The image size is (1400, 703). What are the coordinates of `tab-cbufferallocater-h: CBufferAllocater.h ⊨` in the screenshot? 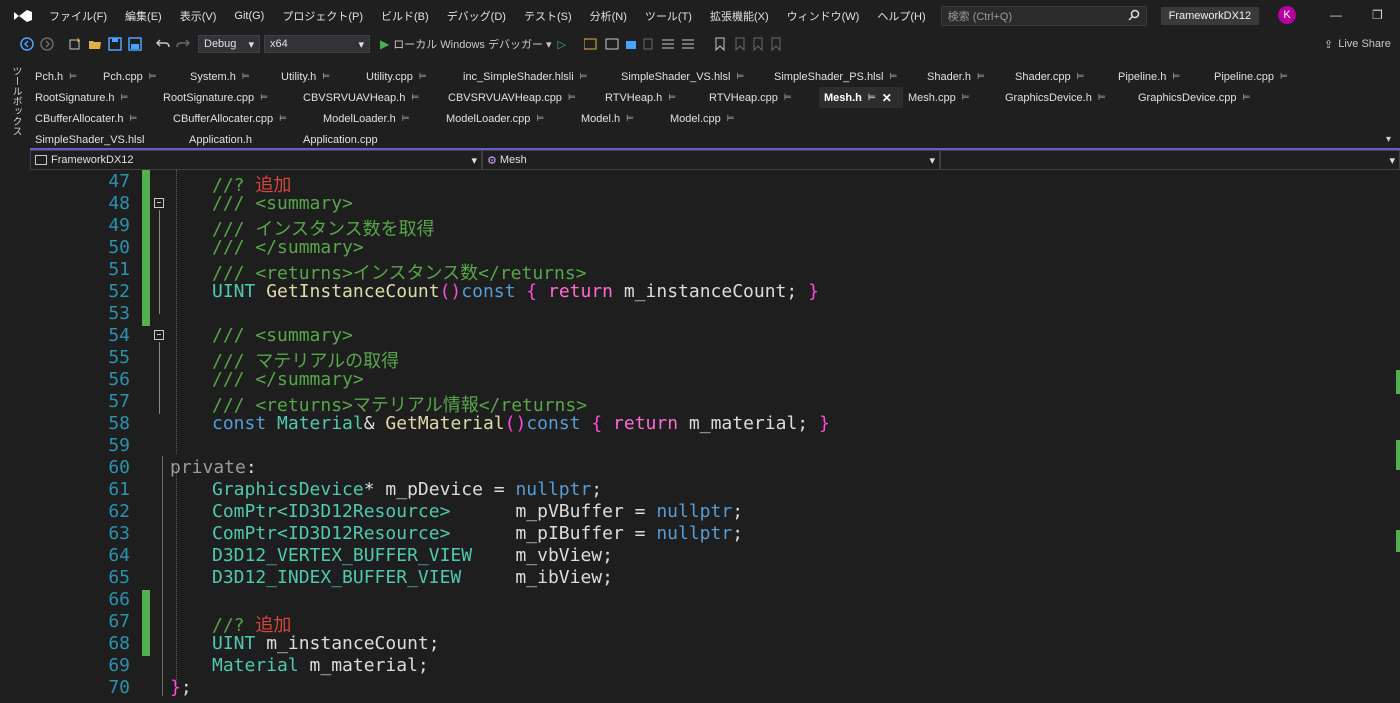 It's located at (99, 118).